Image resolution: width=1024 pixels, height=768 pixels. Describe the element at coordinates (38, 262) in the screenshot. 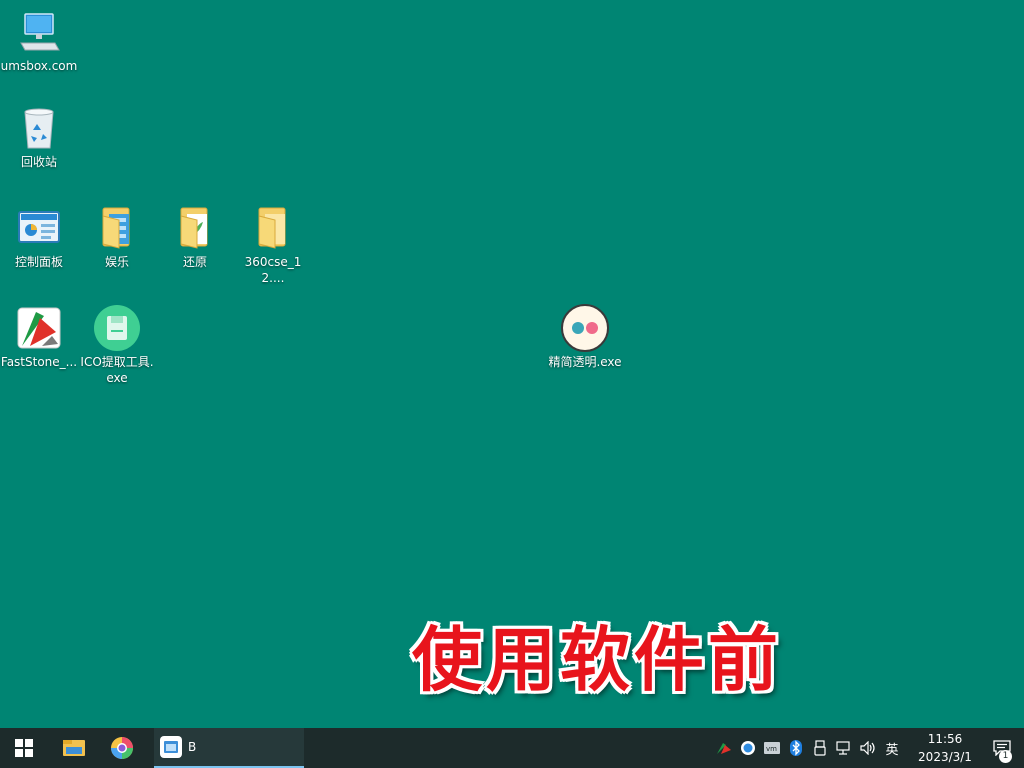

I see `desktop-icon-label: 控制面板` at that location.